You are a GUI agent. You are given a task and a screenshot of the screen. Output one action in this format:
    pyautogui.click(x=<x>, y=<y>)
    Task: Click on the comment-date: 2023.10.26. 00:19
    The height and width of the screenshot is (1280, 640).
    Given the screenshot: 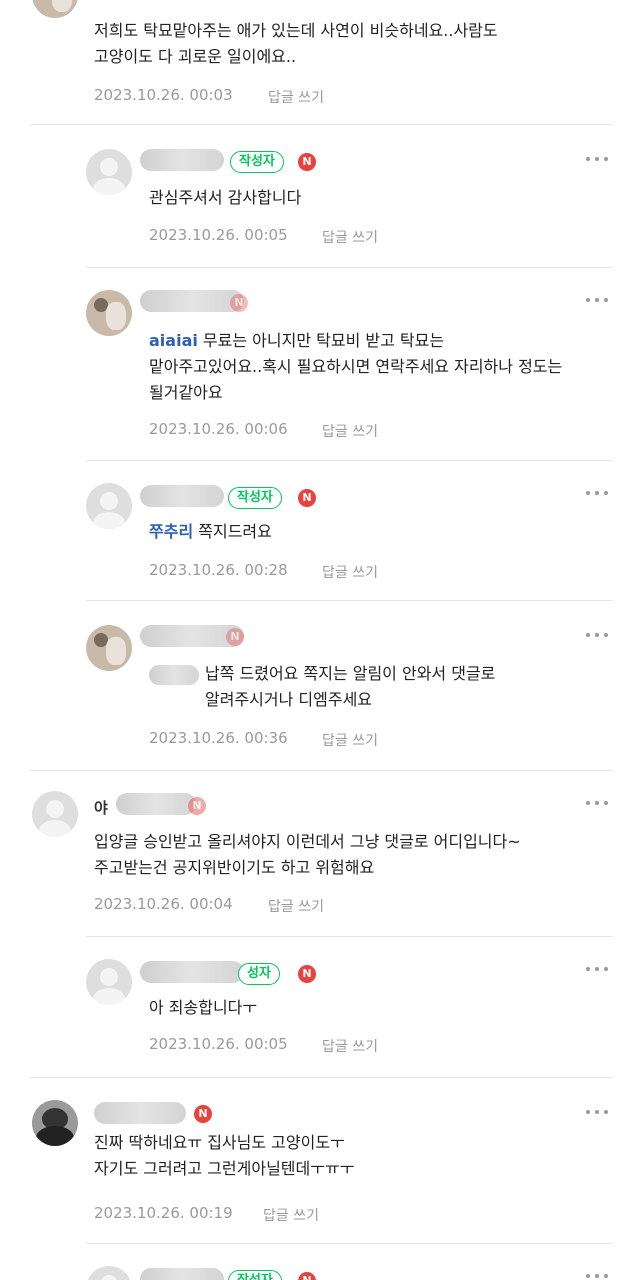 What is the action you would take?
    pyautogui.click(x=163, y=1213)
    